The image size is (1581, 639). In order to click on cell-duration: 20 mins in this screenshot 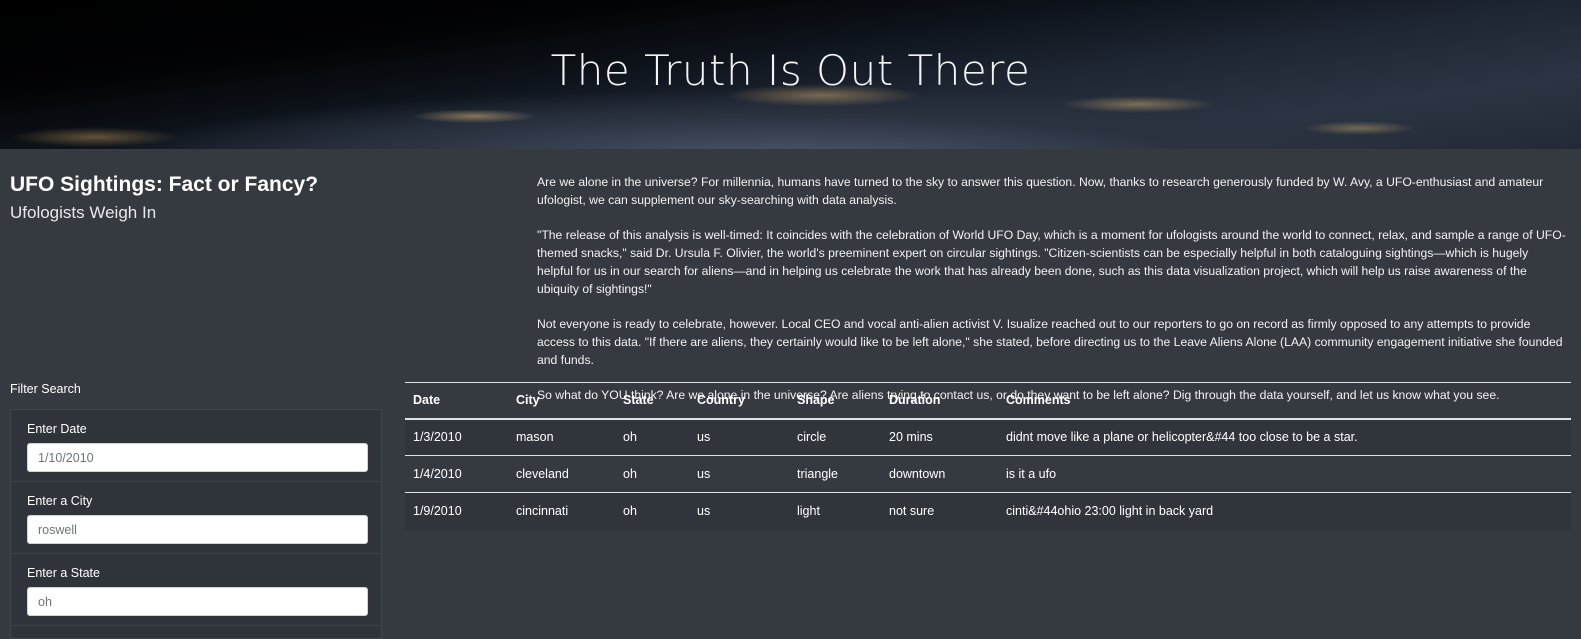, I will do `click(939, 437)`.